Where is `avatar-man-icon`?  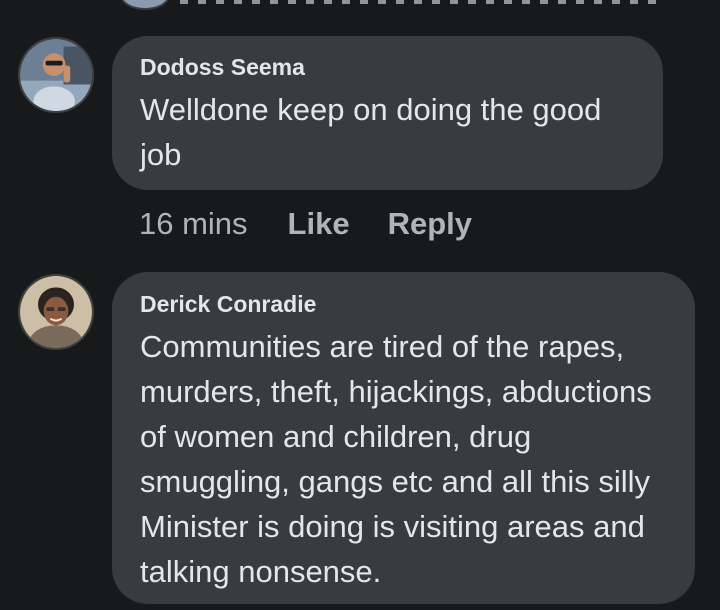
avatar-man-icon is located at coordinates (56, 75).